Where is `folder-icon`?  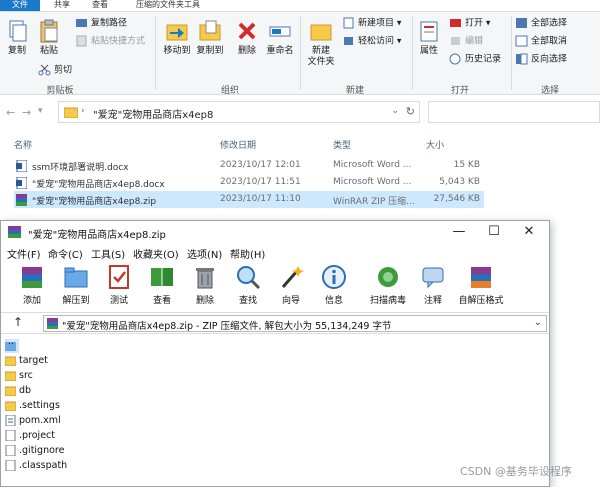 folder-icon is located at coordinates (10, 391).